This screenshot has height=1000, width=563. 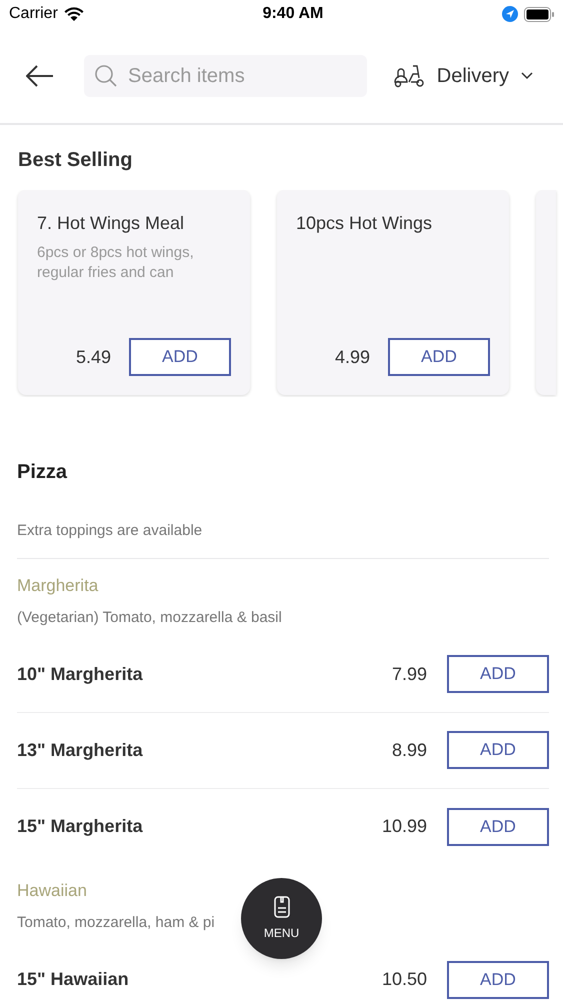 What do you see at coordinates (404, 826) in the screenshot?
I see `item-price: 10.99` at bounding box center [404, 826].